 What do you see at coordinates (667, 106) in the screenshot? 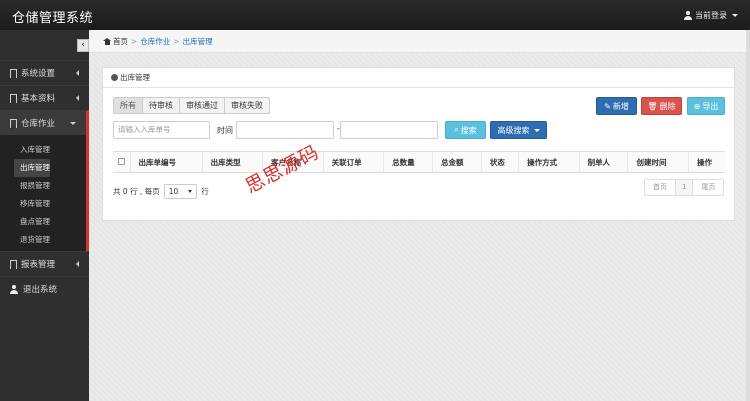
I see `delete-button-label: 删除` at bounding box center [667, 106].